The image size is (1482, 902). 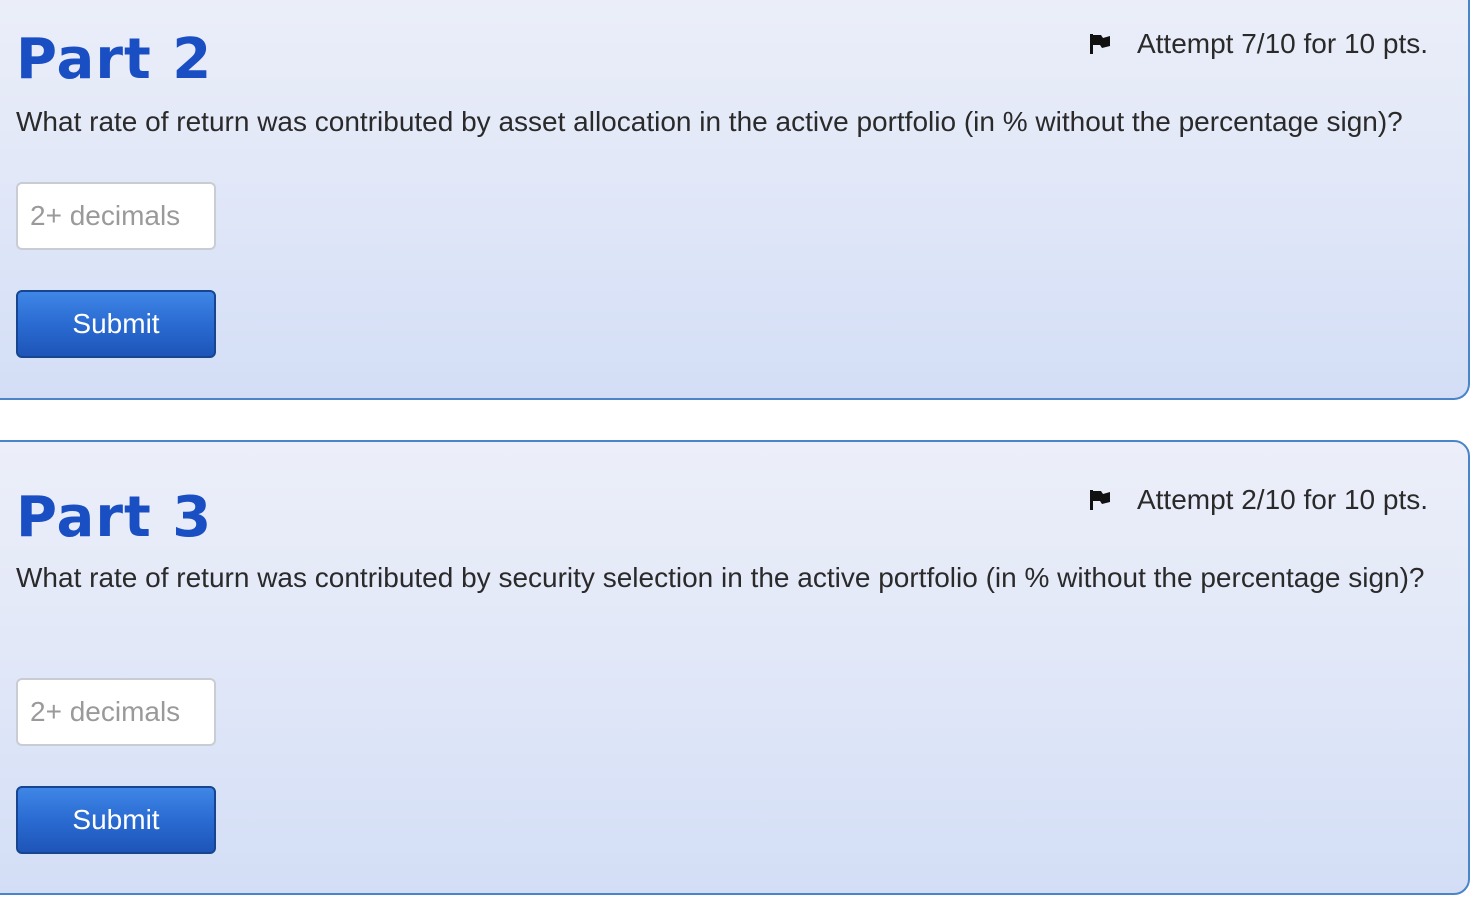 I want to click on attempt-info: Attempt 2/10 for 10 pts., so click(x=1258, y=500).